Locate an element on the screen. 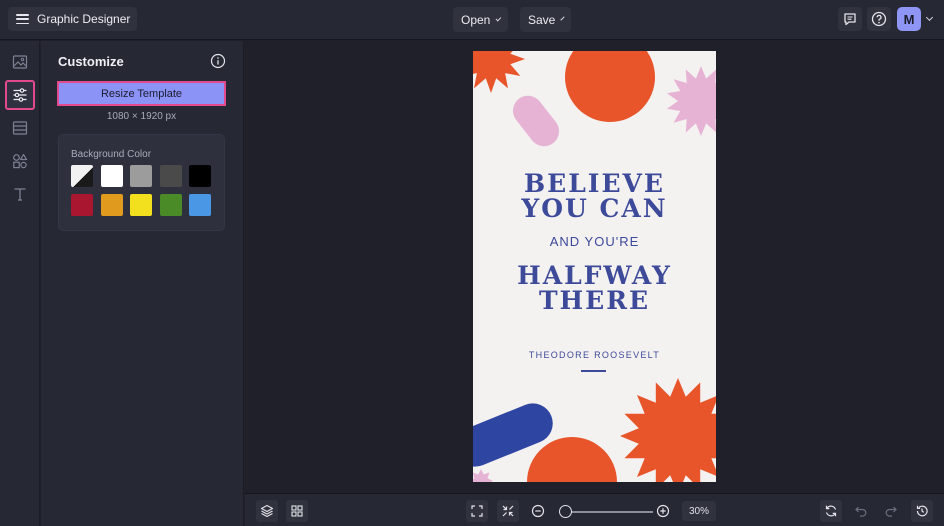 The width and height of the screenshot is (944, 526). fit-to-screen-button is located at coordinates (477, 511).